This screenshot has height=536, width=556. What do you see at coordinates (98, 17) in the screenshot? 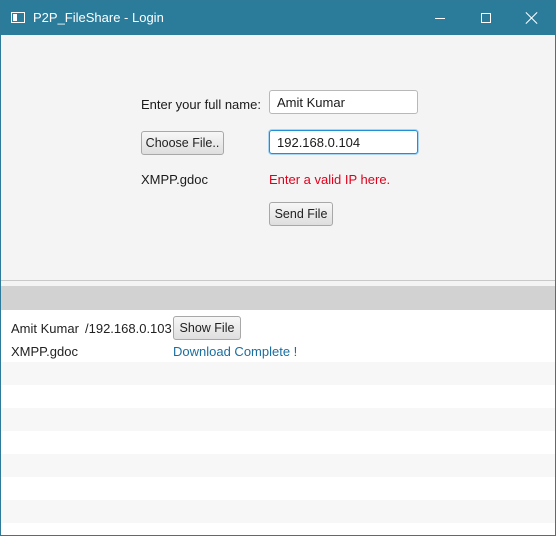
I see `window-title: P2P_FileShare - Login` at bounding box center [98, 17].